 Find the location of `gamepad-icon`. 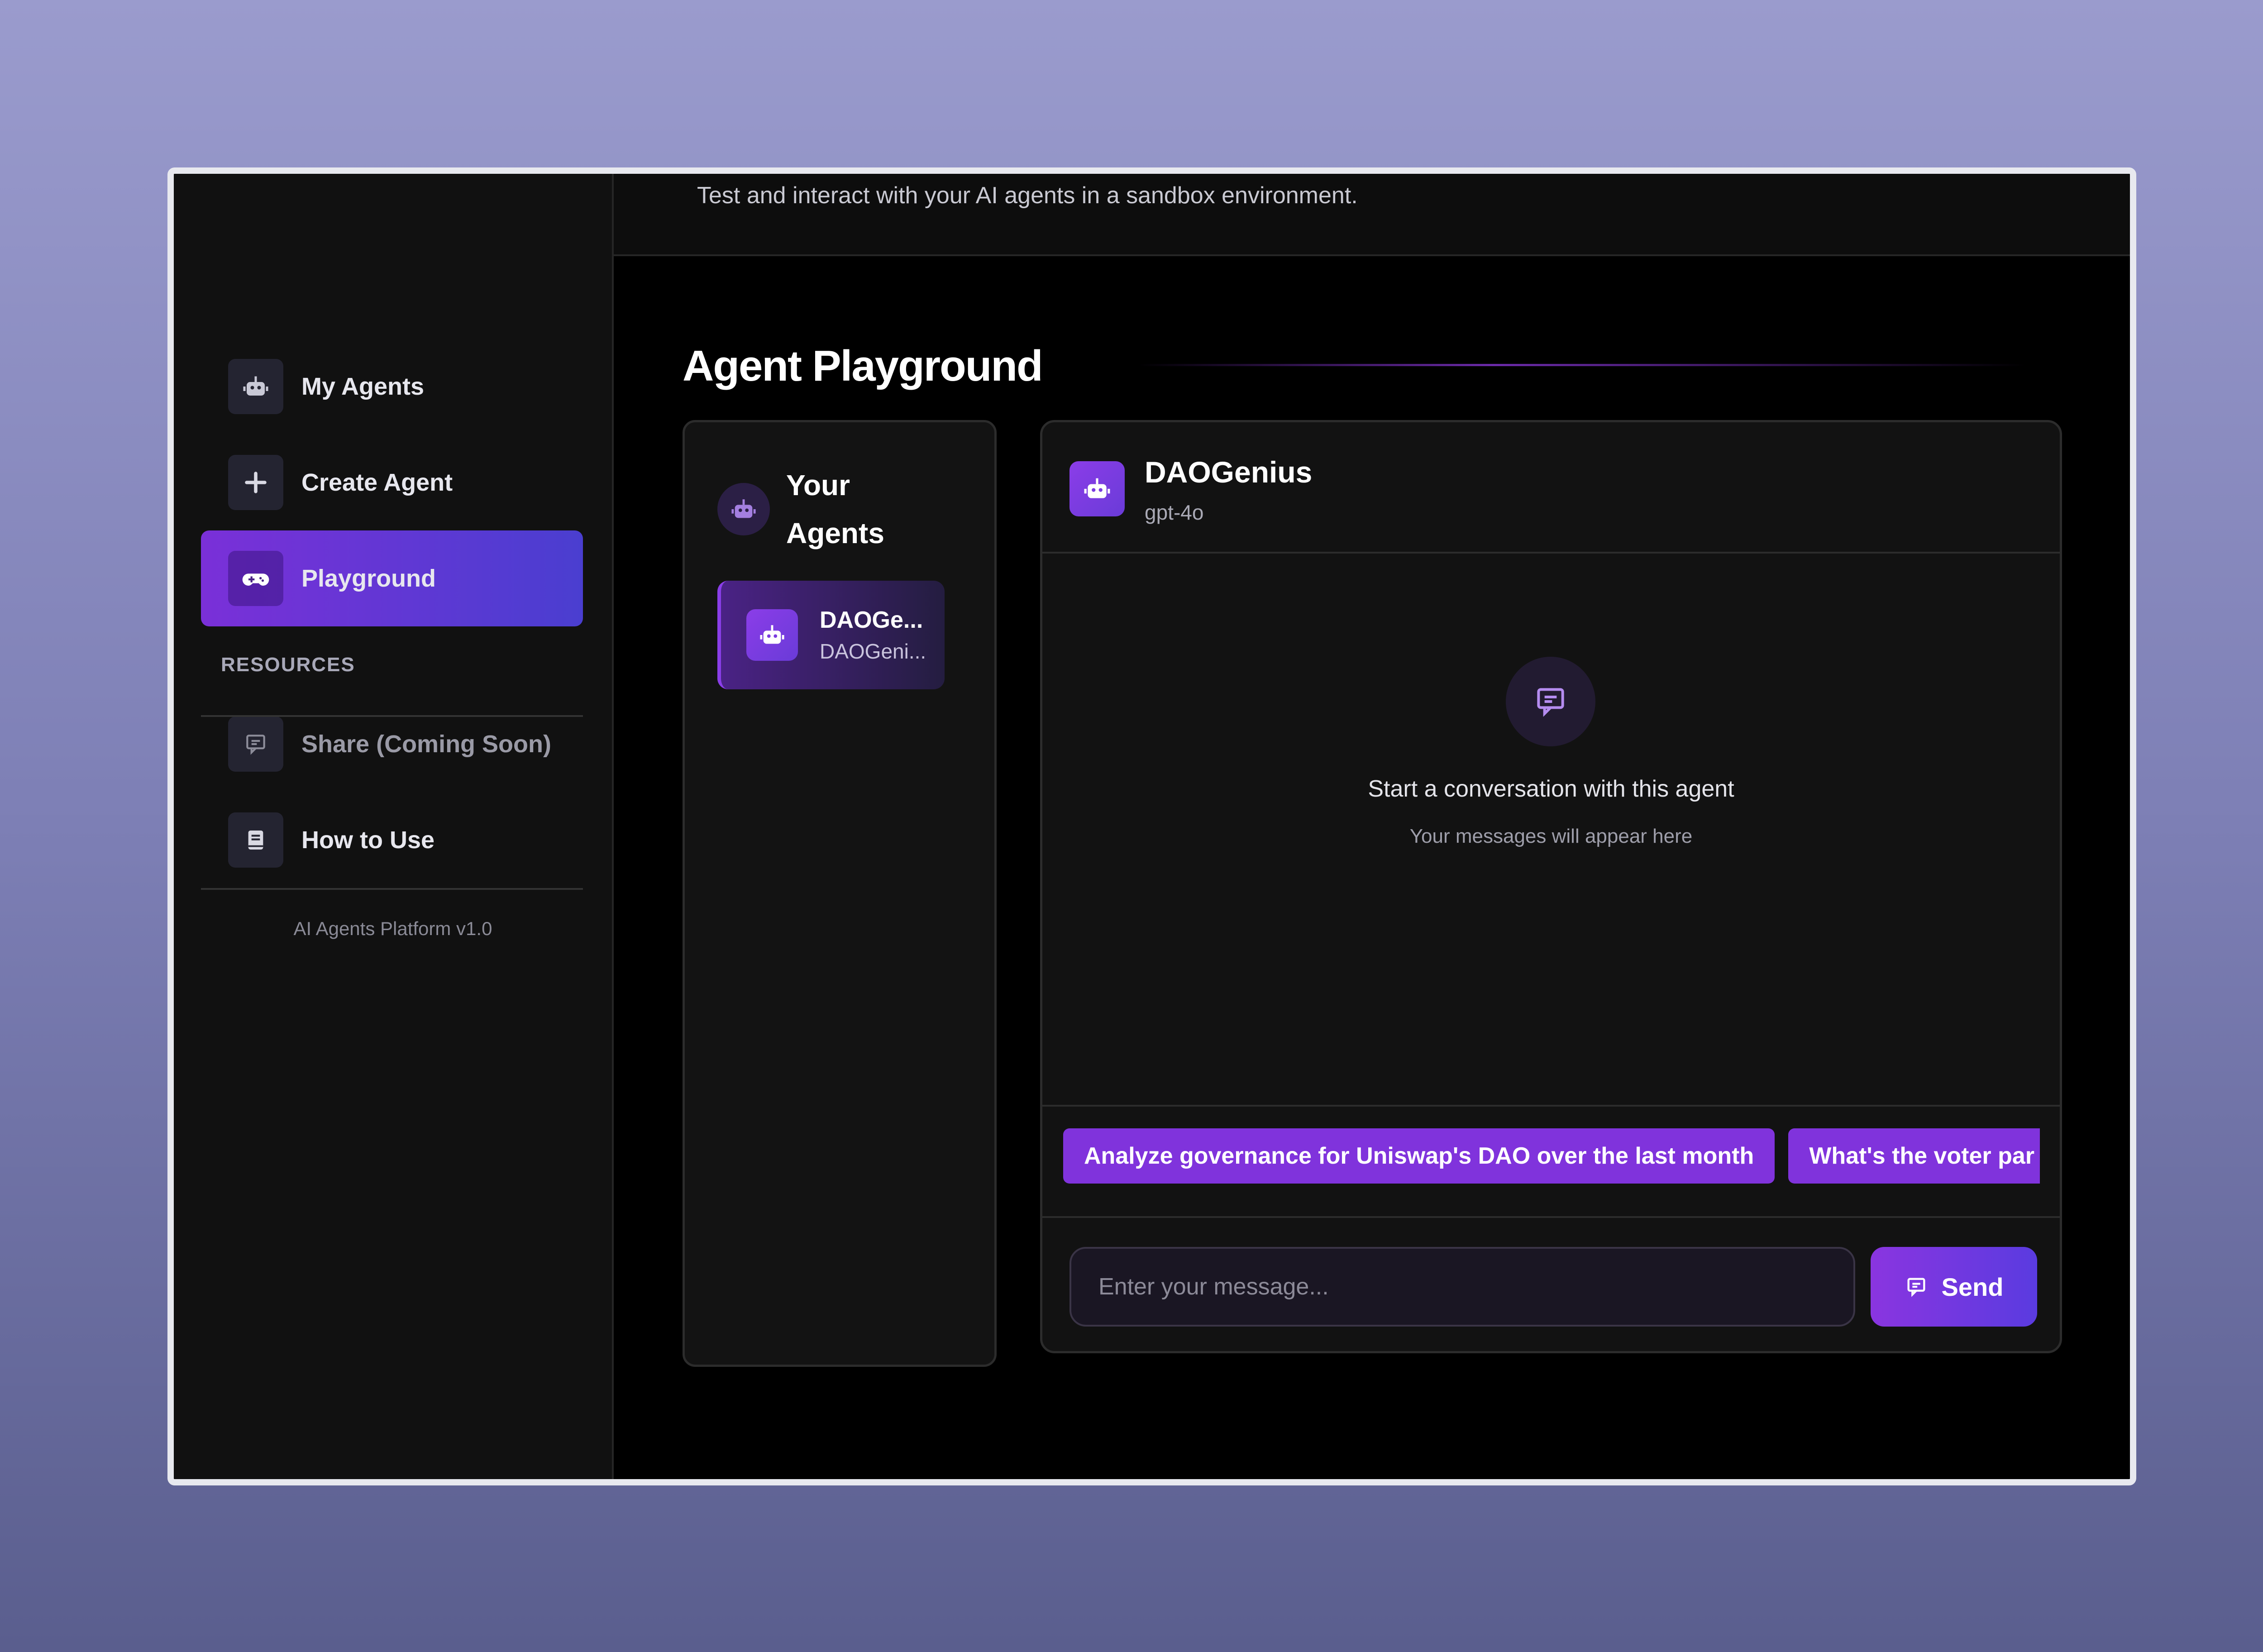

gamepad-icon is located at coordinates (255, 578).